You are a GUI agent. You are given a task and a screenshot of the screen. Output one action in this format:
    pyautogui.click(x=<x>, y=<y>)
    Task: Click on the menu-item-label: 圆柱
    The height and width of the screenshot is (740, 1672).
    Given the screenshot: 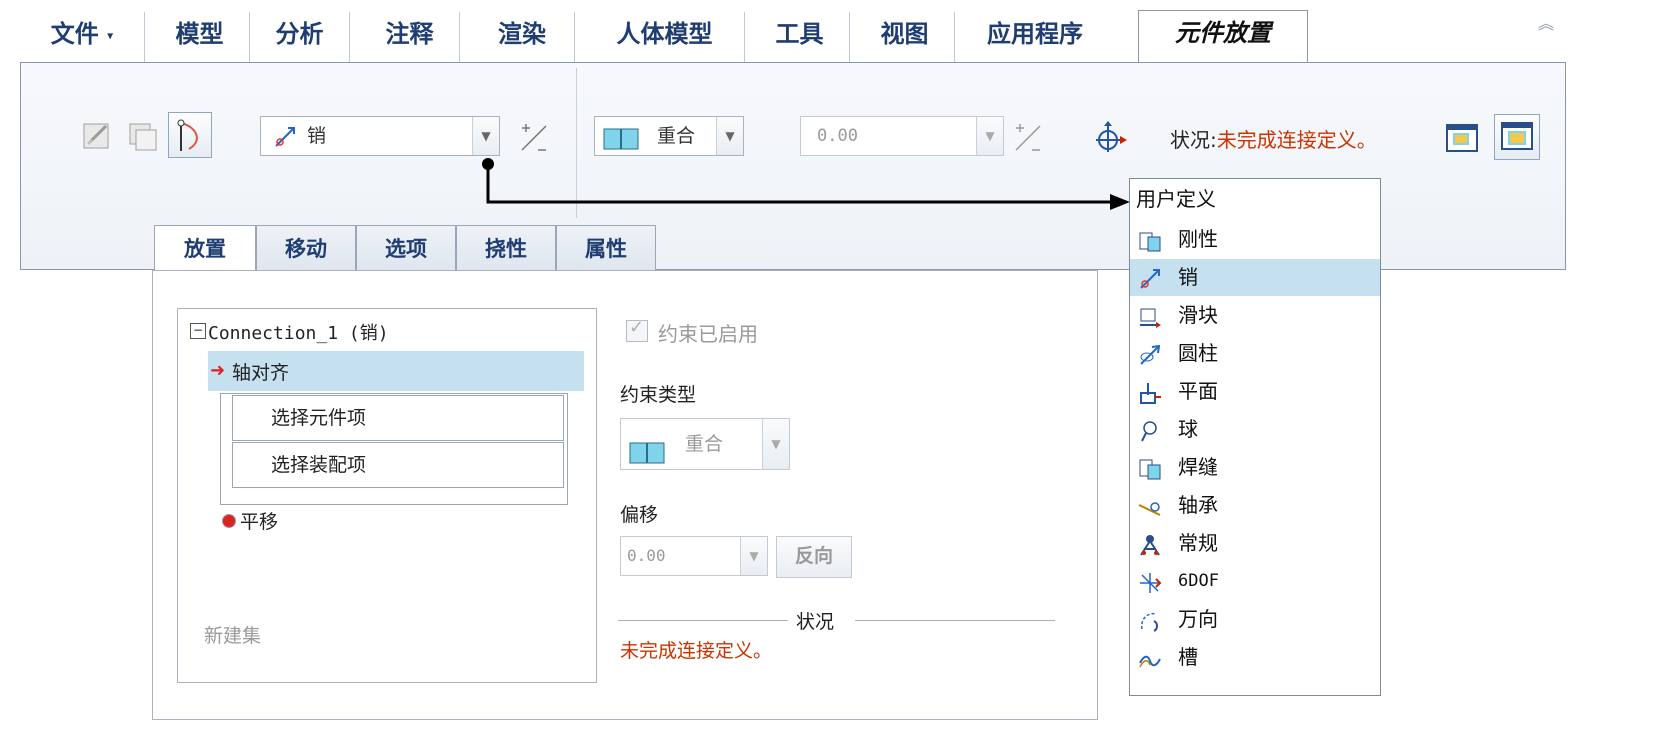 What is the action you would take?
    pyautogui.click(x=1198, y=353)
    